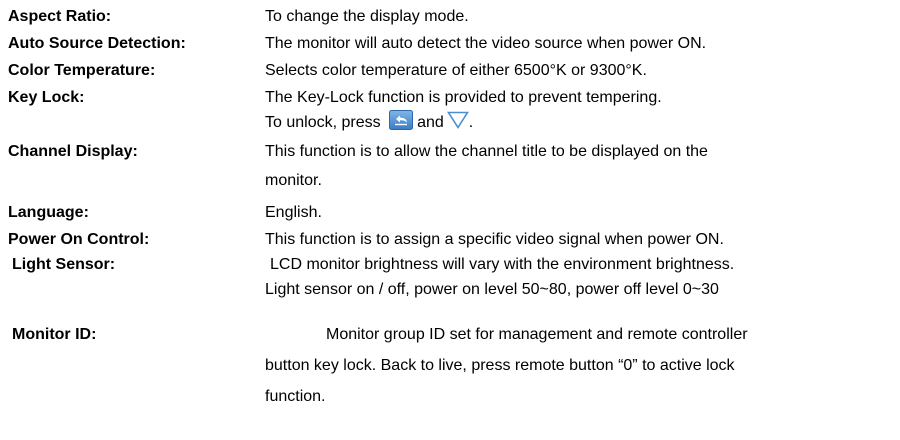 This screenshot has height=440, width=900. What do you see at coordinates (430, 122) in the screenshot?
I see `unlock-and: and` at bounding box center [430, 122].